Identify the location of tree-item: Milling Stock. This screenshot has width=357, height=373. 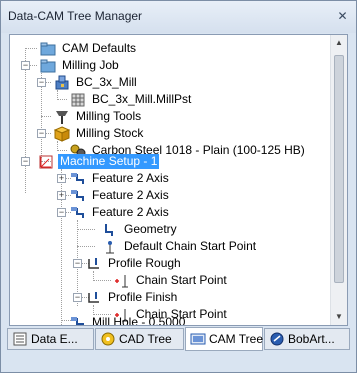
(170, 133).